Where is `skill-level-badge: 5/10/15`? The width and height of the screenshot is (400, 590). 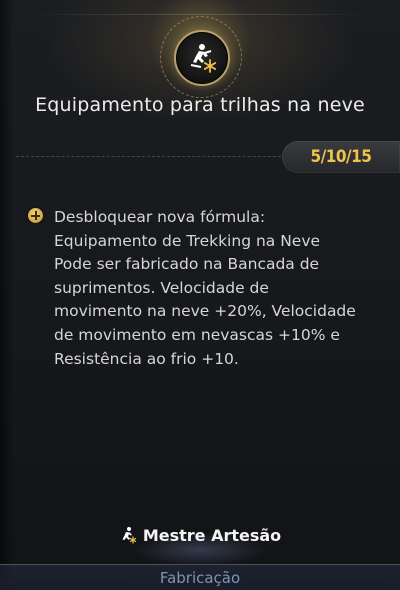 skill-level-badge: 5/10/15 is located at coordinates (341, 157).